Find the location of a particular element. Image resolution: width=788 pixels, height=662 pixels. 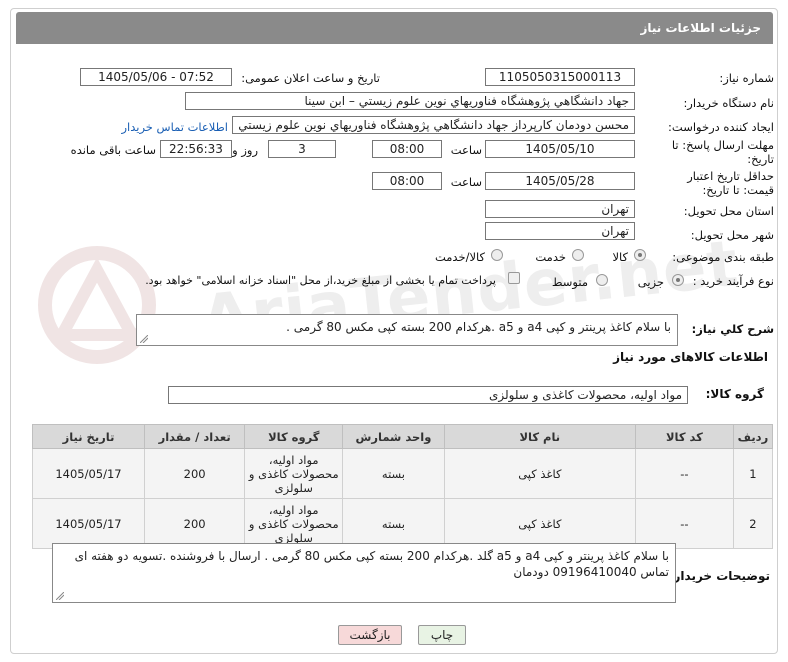

announce-date-field: 1405/05/06 - 07:52 is located at coordinates (156, 77).